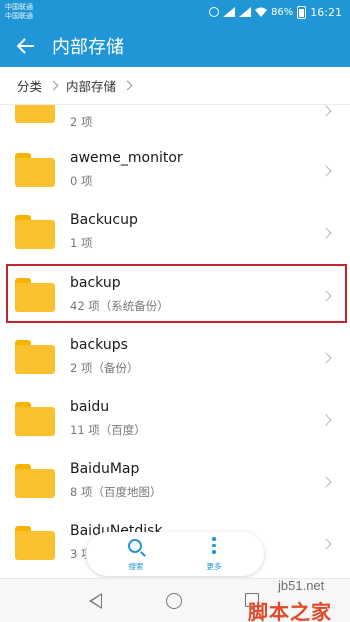 This screenshot has width=350, height=622. Describe the element at coordinates (95, 601) in the screenshot. I see `nav-back-icon` at that location.